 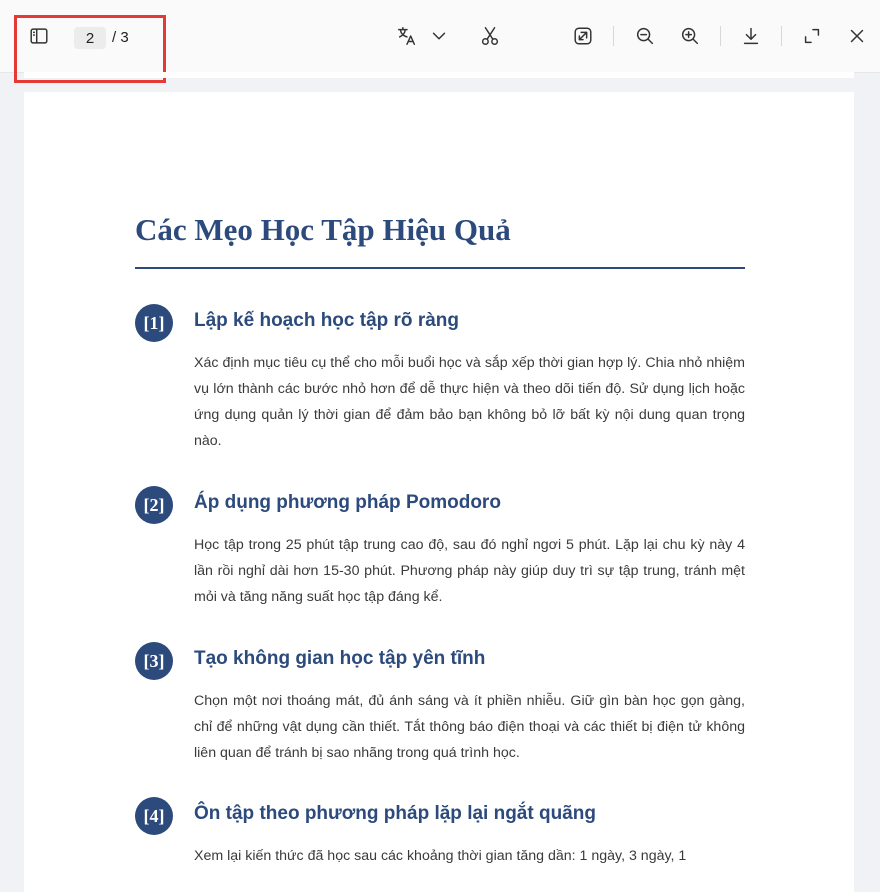 I want to click on clip-button, so click(x=490, y=36).